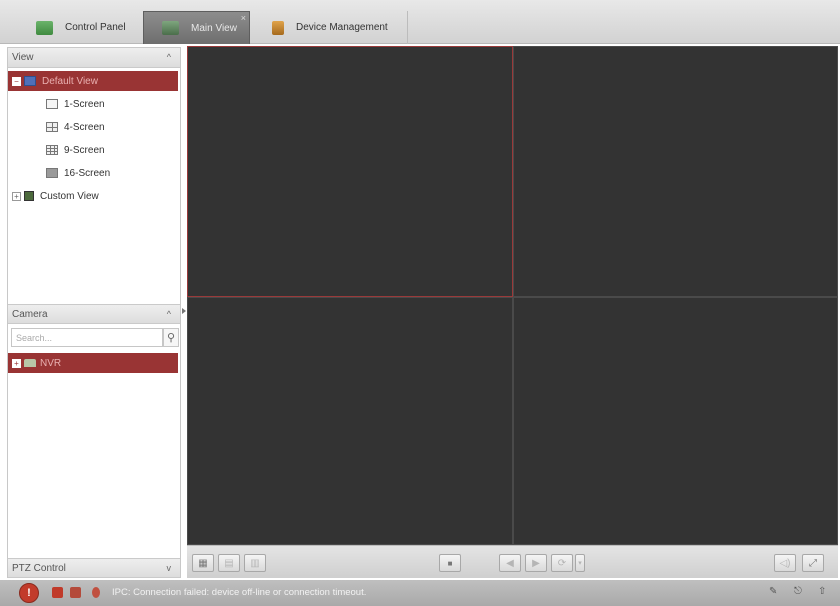  I want to click on tab-label: Device Management, so click(342, 27).